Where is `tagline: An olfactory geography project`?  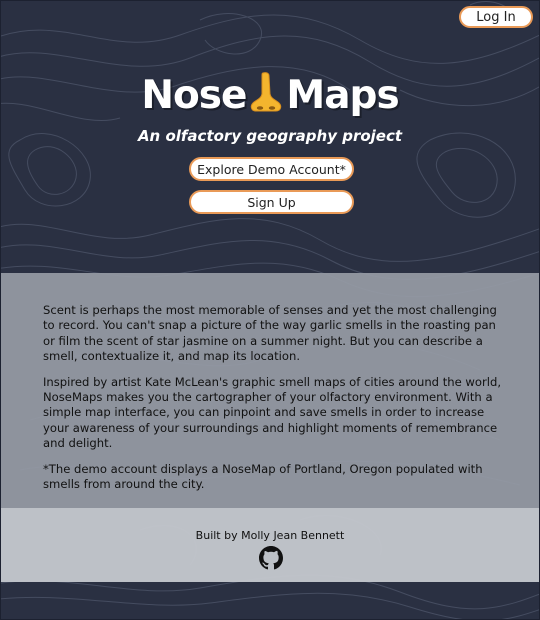 tagline: An olfactory geography project is located at coordinates (270, 136).